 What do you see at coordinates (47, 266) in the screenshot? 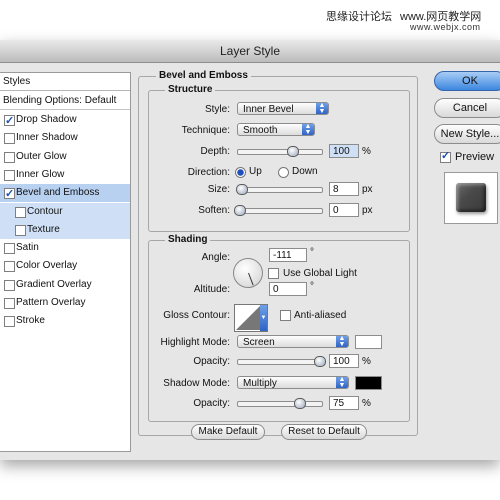
I see `style-item-label: Color Overlay` at bounding box center [47, 266].